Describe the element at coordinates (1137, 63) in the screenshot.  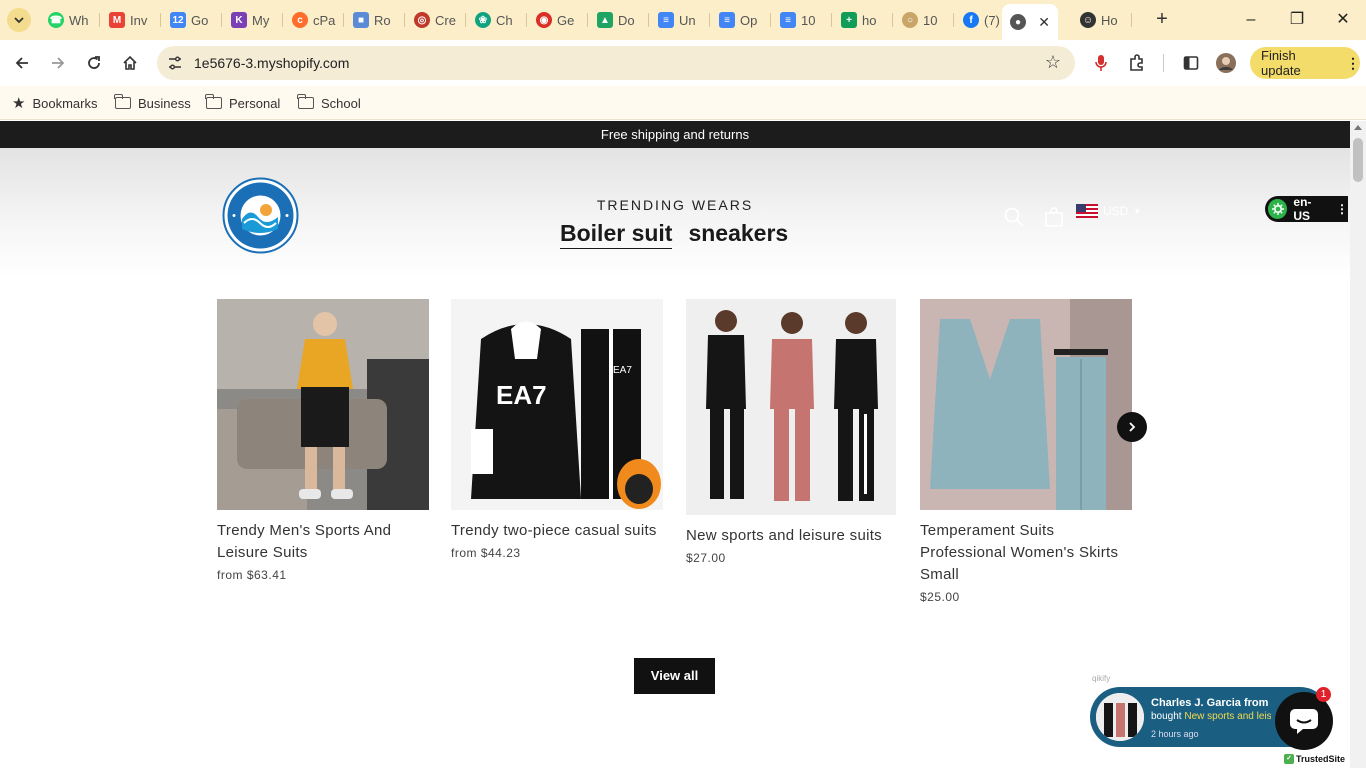
I see `extensions-puzzle-icon` at that location.